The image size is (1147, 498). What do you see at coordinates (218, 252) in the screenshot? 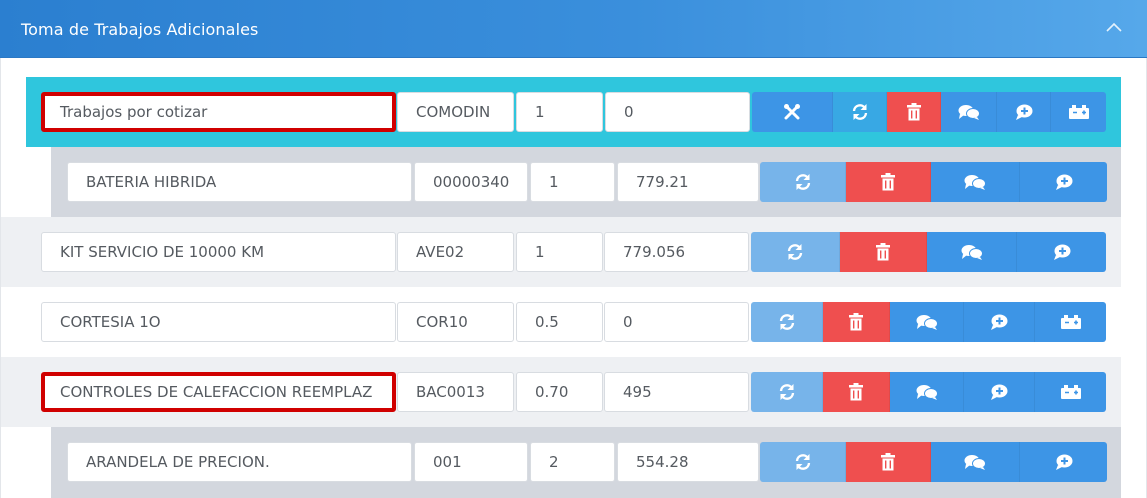
I see `description-field: KIT SERVICIO DE 10000 KM` at bounding box center [218, 252].